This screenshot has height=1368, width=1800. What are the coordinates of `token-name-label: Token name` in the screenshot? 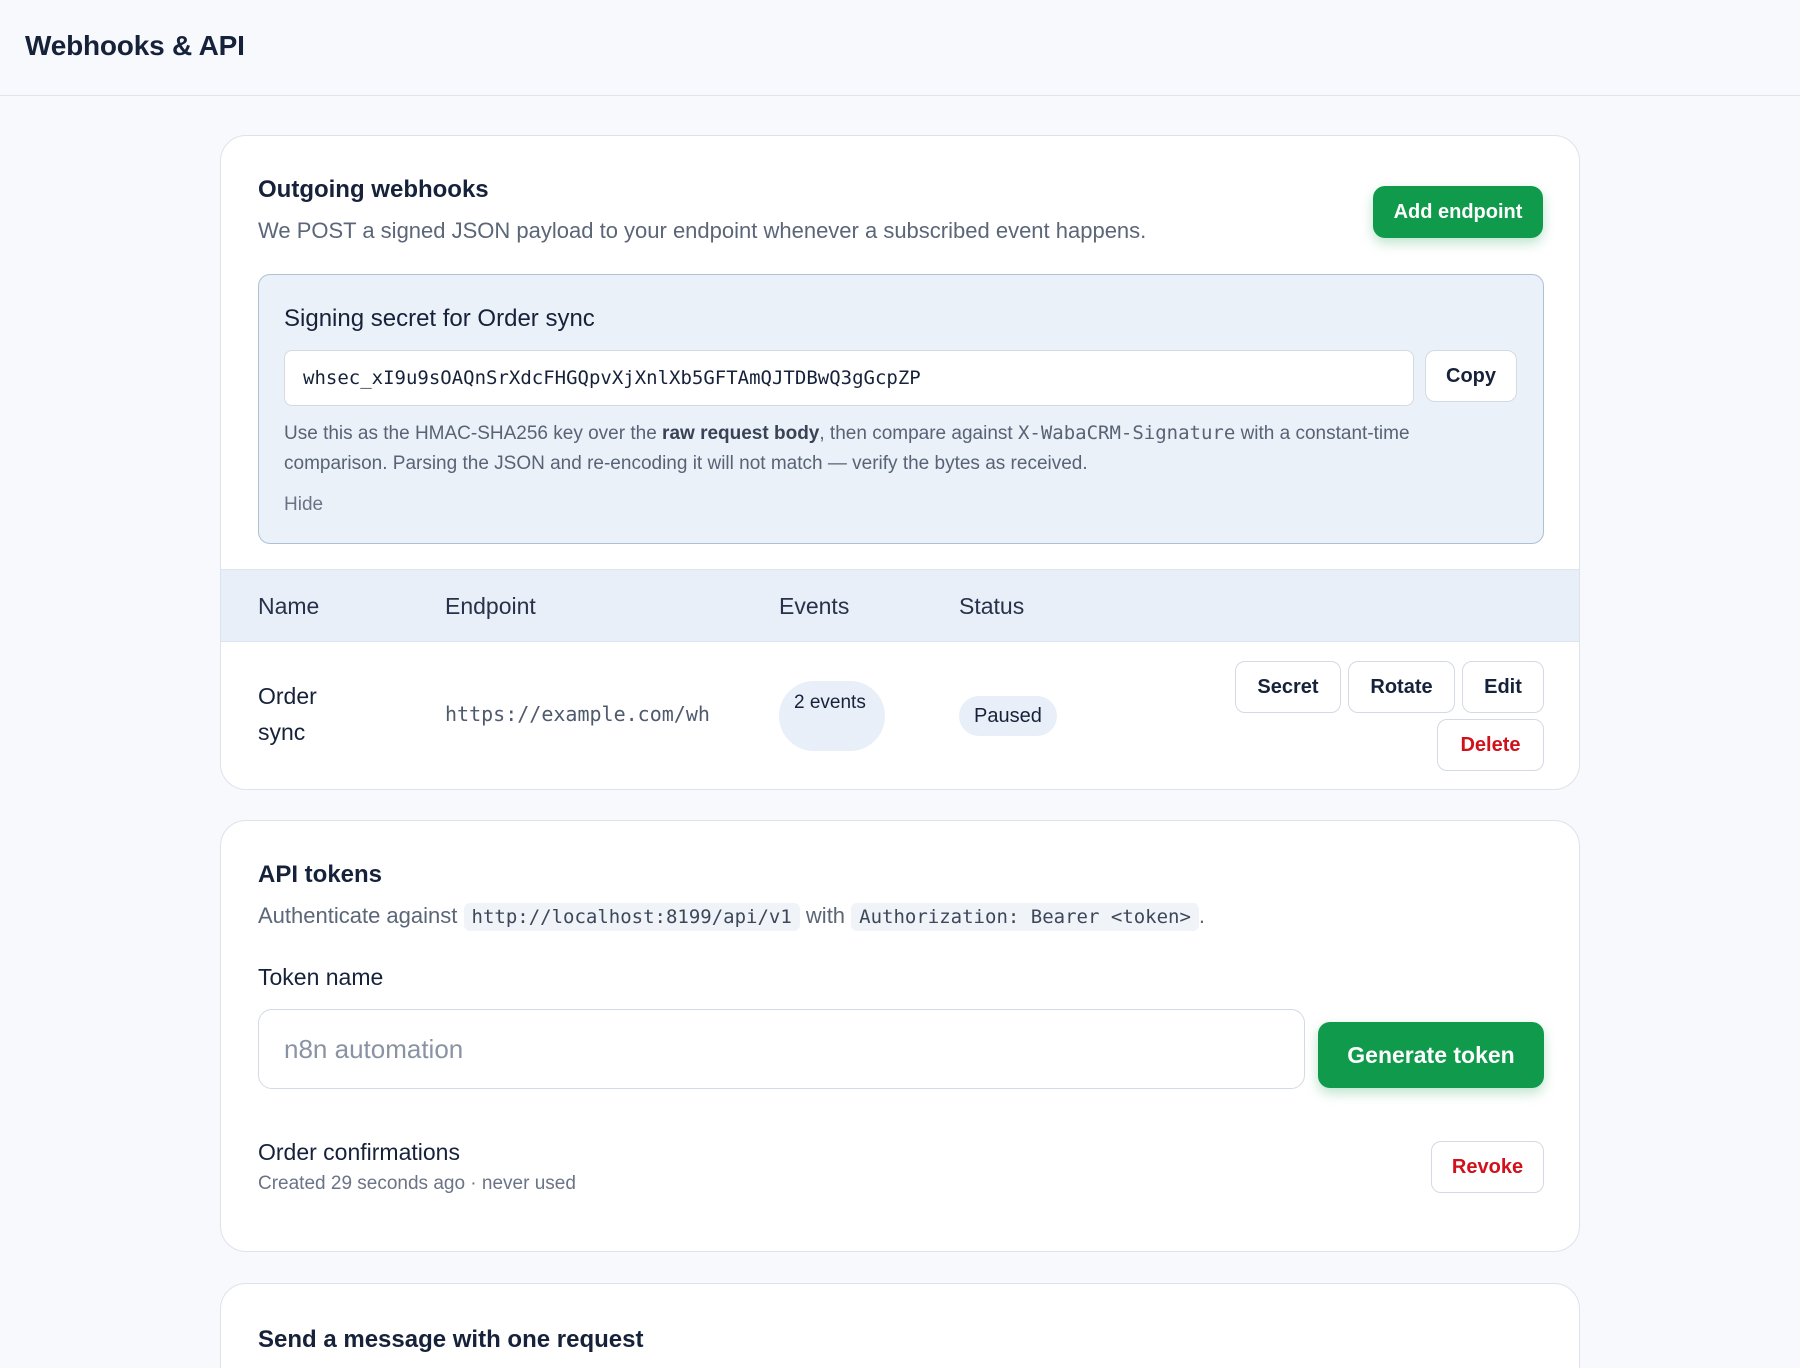 It's located at (321, 977).